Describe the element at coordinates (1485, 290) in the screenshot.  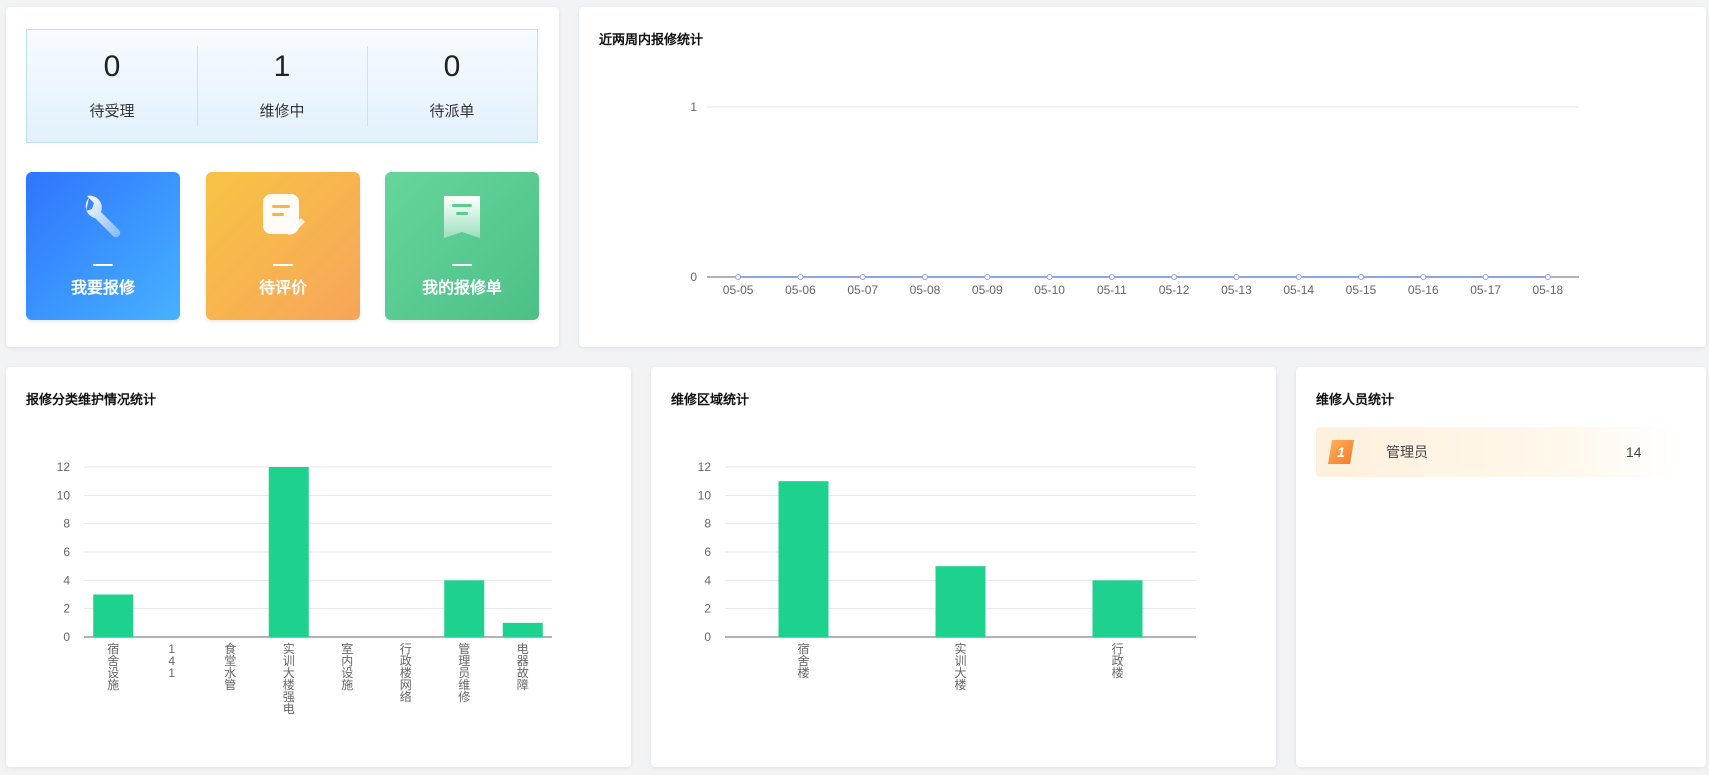
I see `x-tick-label: 05-17` at that location.